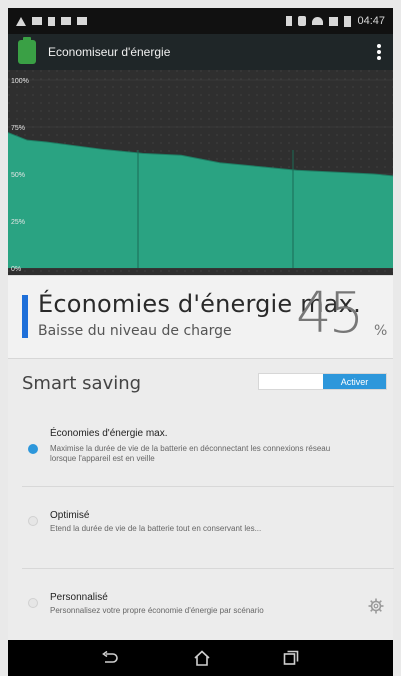  I want to click on signal-icon, so click(334, 21).